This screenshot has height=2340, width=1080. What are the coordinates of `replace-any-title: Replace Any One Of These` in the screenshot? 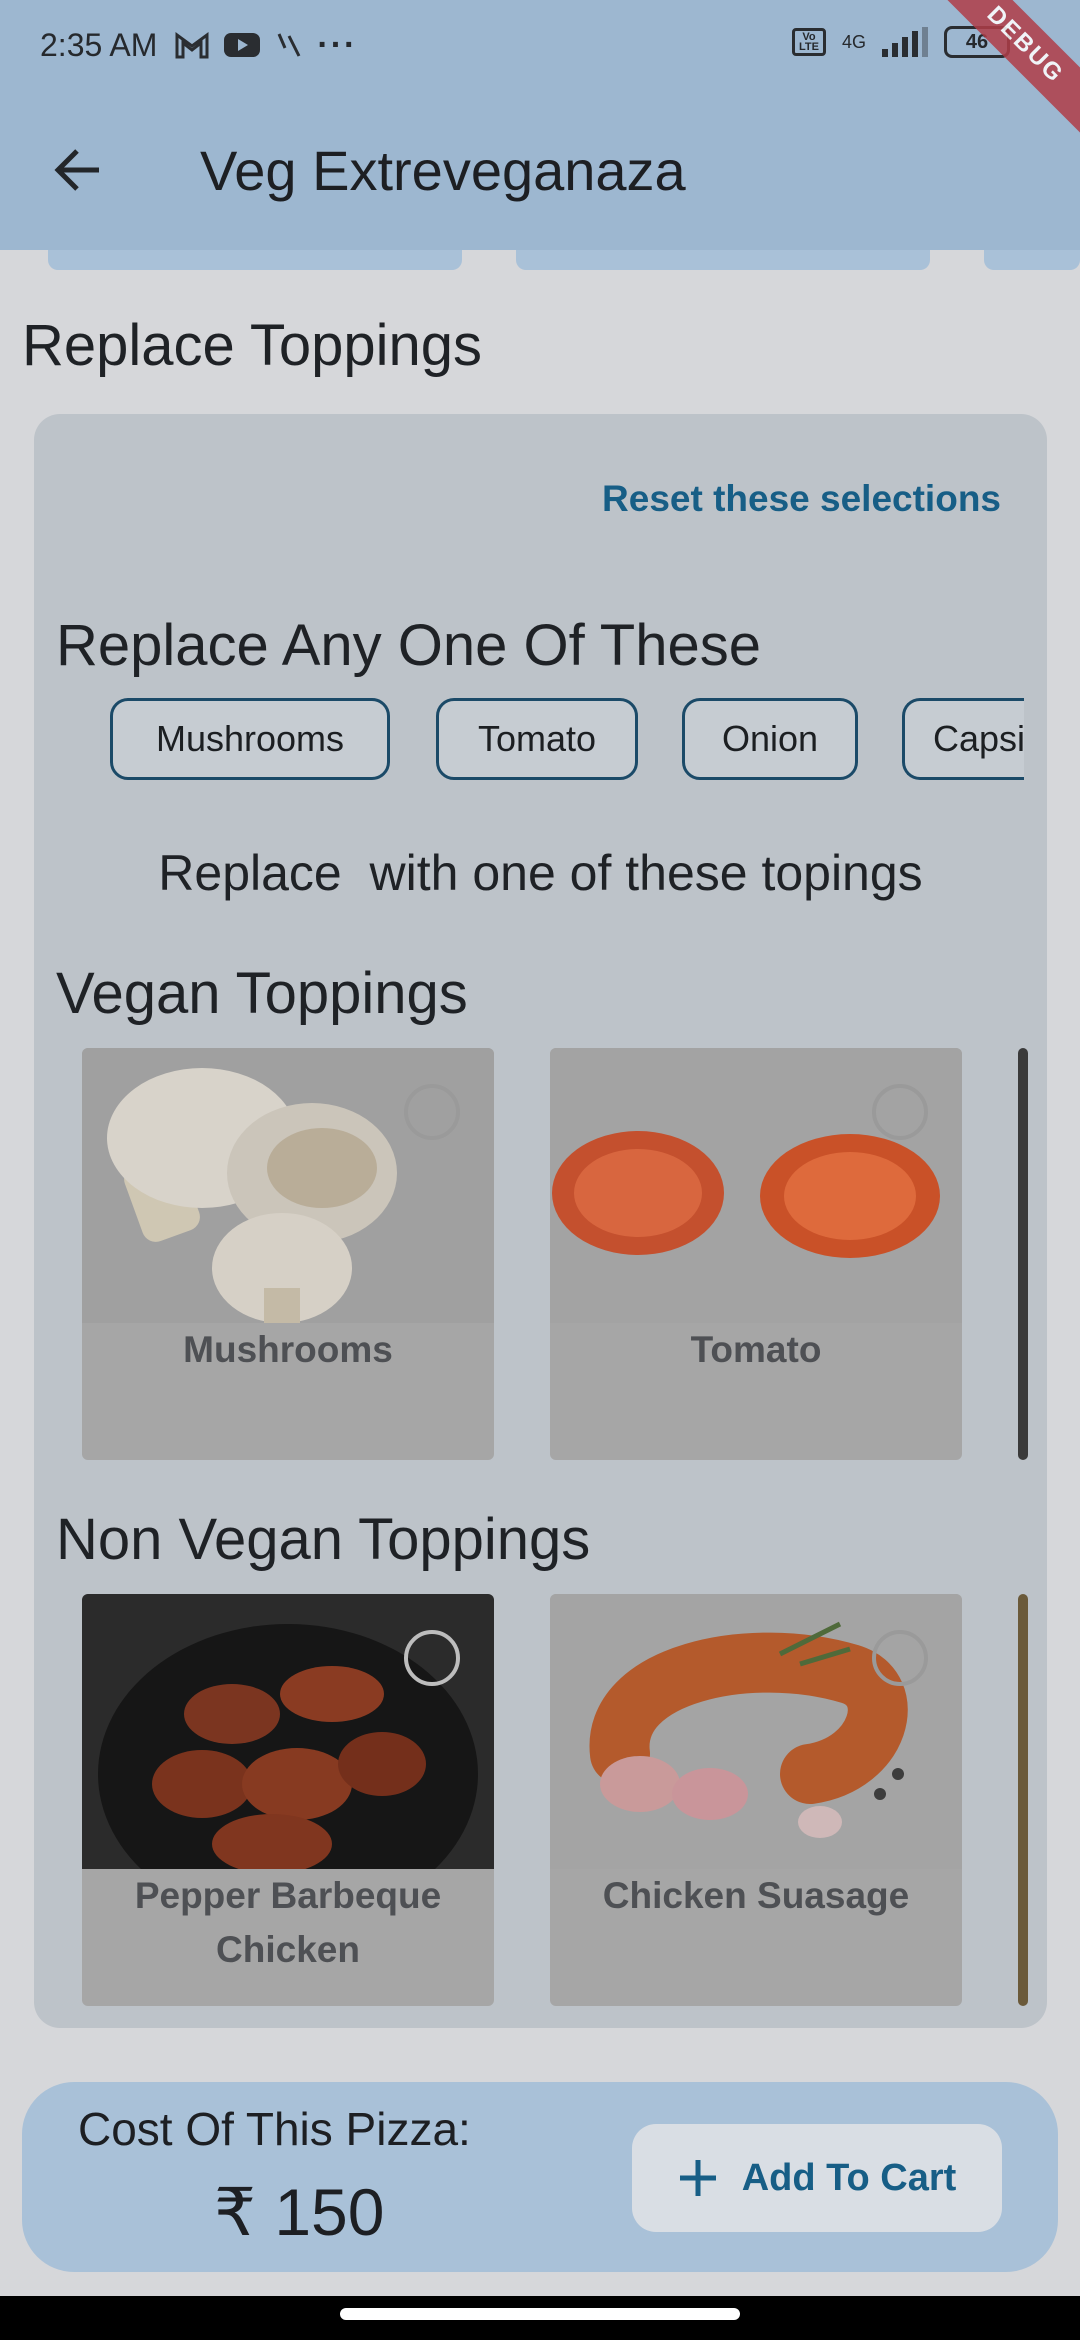 It's located at (409, 645).